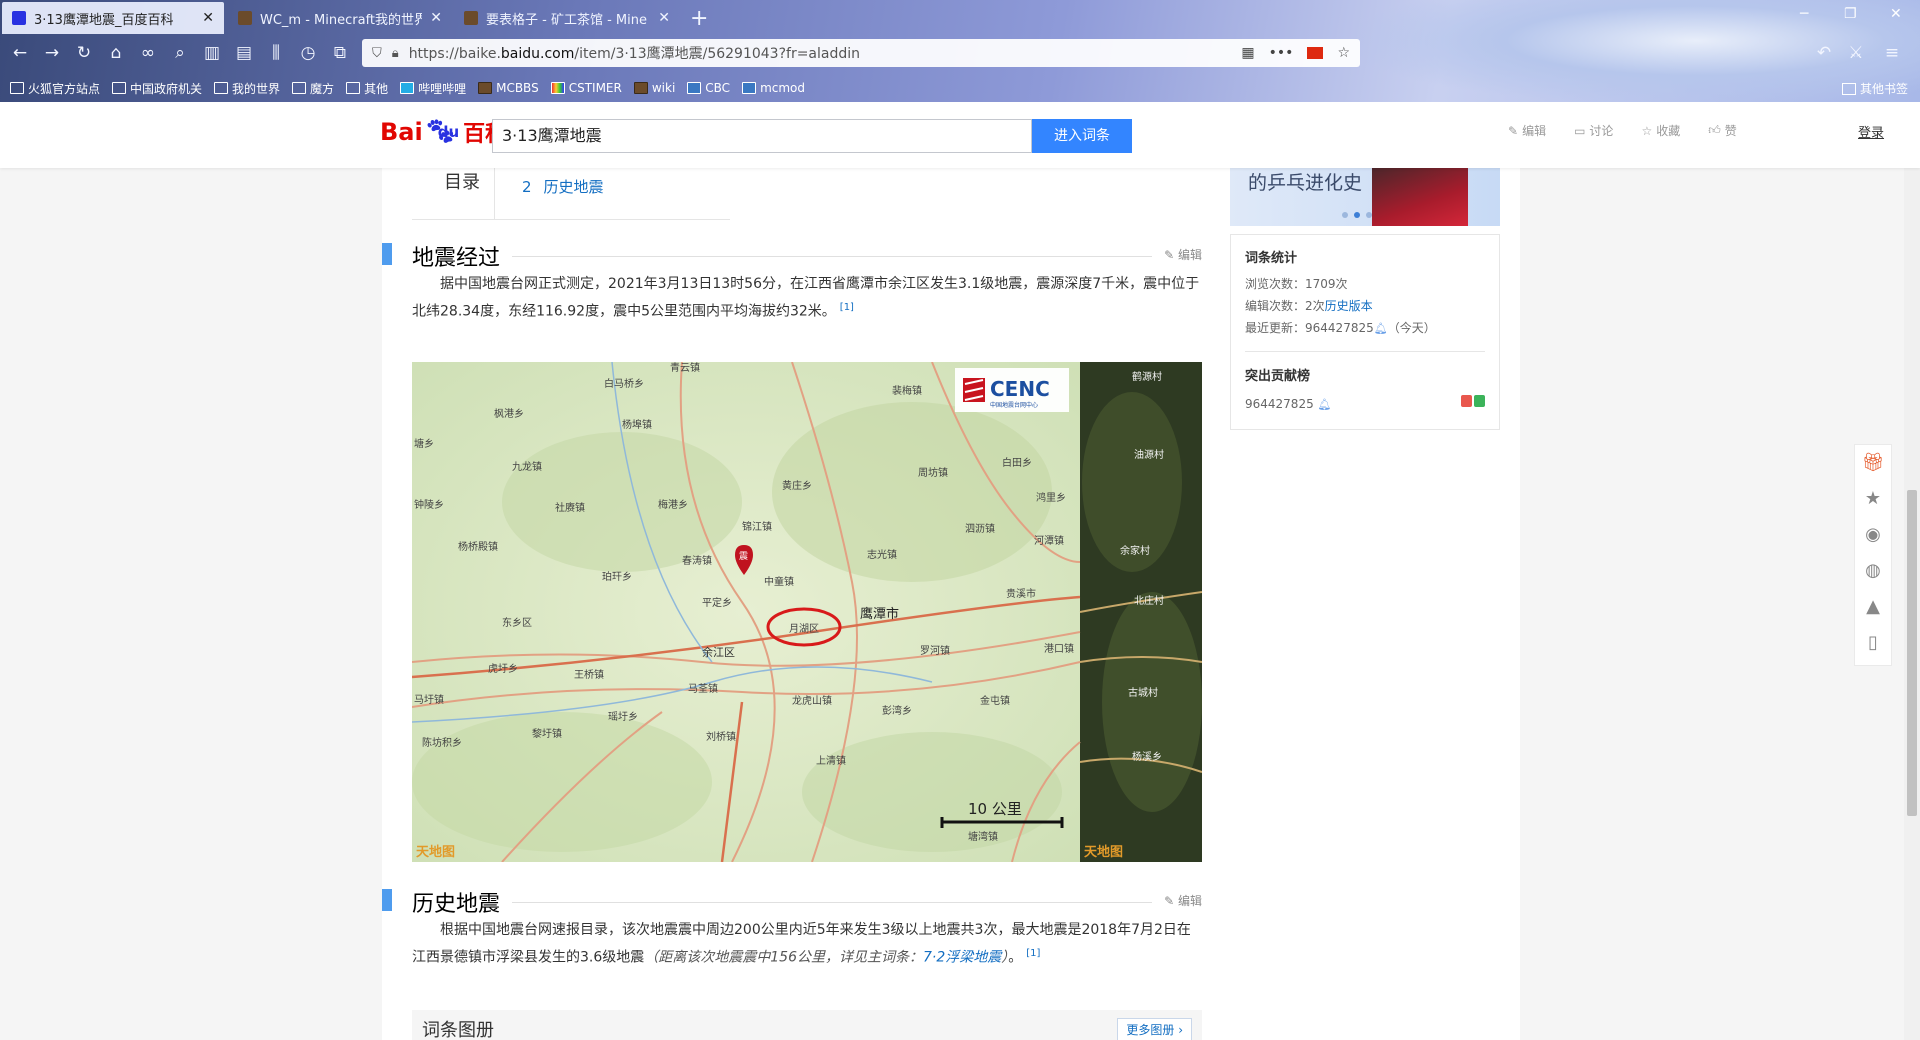 This screenshot has height=1040, width=1920. What do you see at coordinates (1850, 14) in the screenshot?
I see `restore-icon: ❐` at bounding box center [1850, 14].